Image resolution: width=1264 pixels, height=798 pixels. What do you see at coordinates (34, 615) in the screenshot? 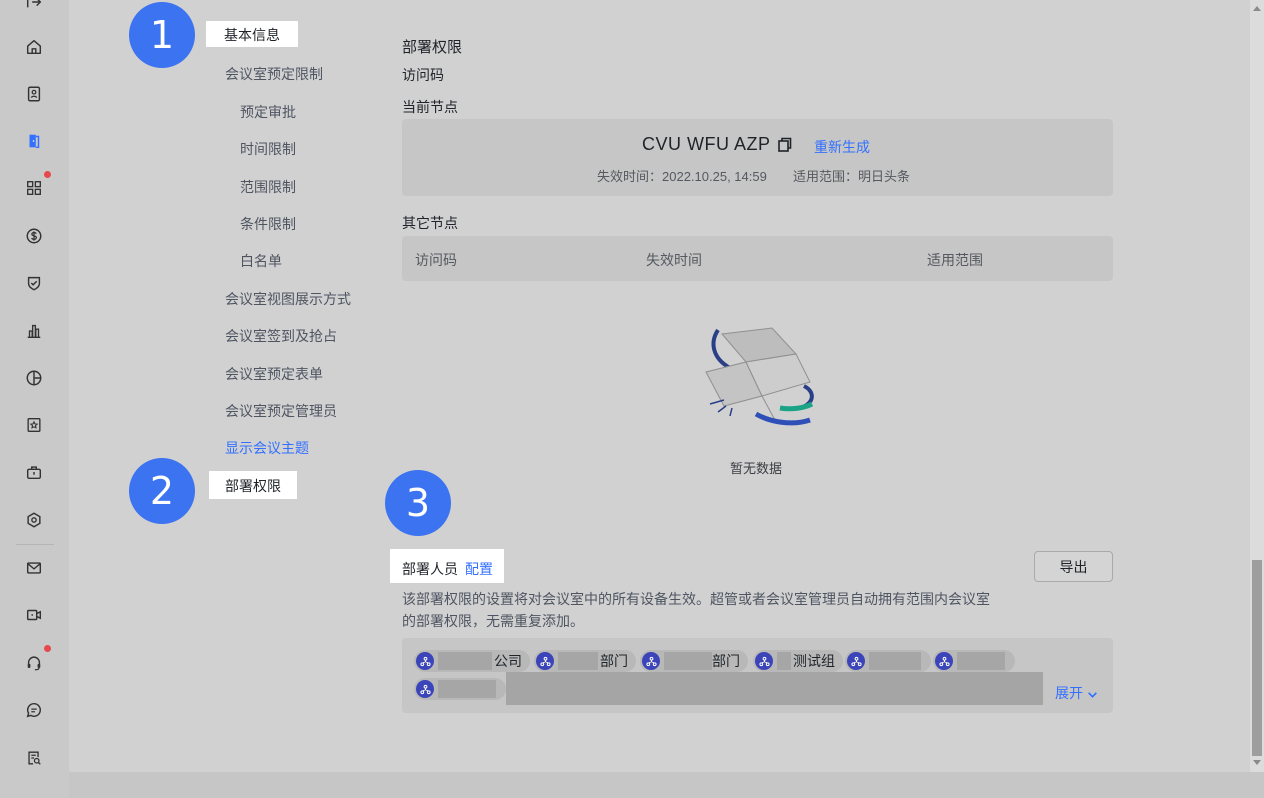
I see `video-icon` at bounding box center [34, 615].